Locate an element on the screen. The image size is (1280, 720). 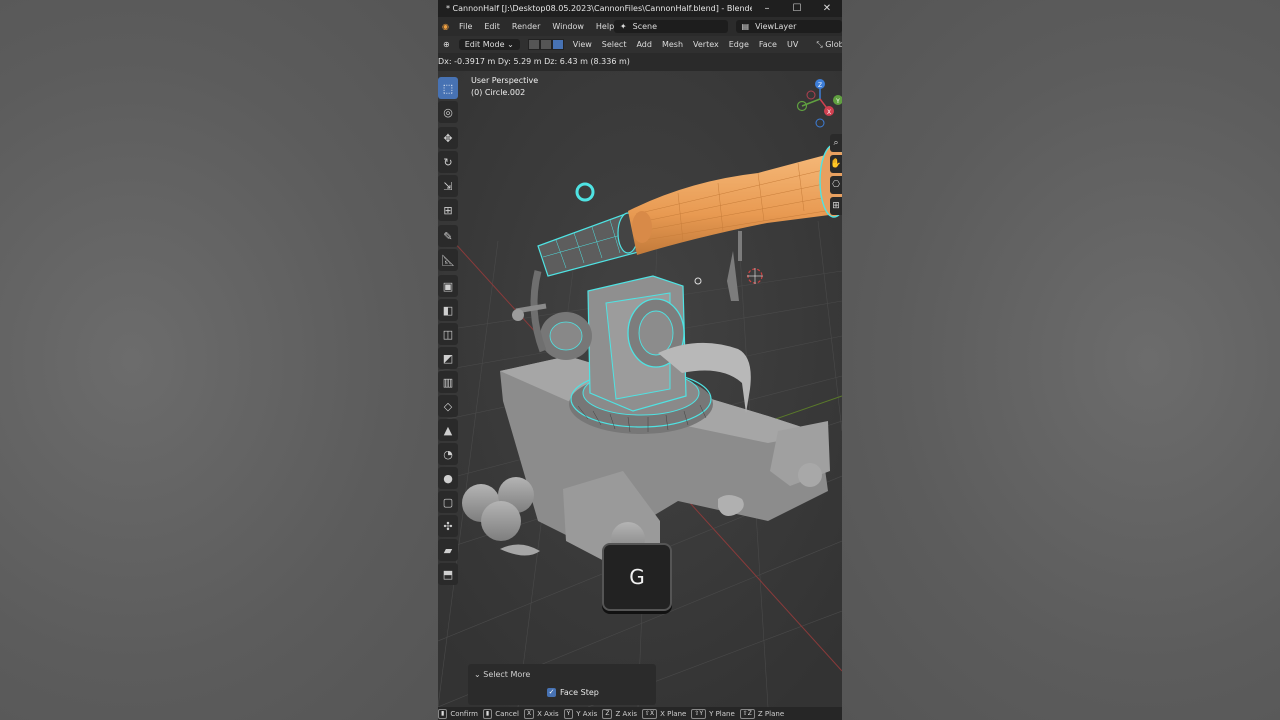
move-icon: ✥ is located at coordinates (448, 138).